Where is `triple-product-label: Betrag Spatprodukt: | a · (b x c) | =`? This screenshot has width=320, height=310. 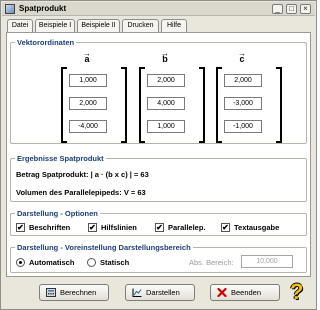 triple-product-label: Betrag Spatprodukt: | a · (b x c) | = is located at coordinates (78, 174).